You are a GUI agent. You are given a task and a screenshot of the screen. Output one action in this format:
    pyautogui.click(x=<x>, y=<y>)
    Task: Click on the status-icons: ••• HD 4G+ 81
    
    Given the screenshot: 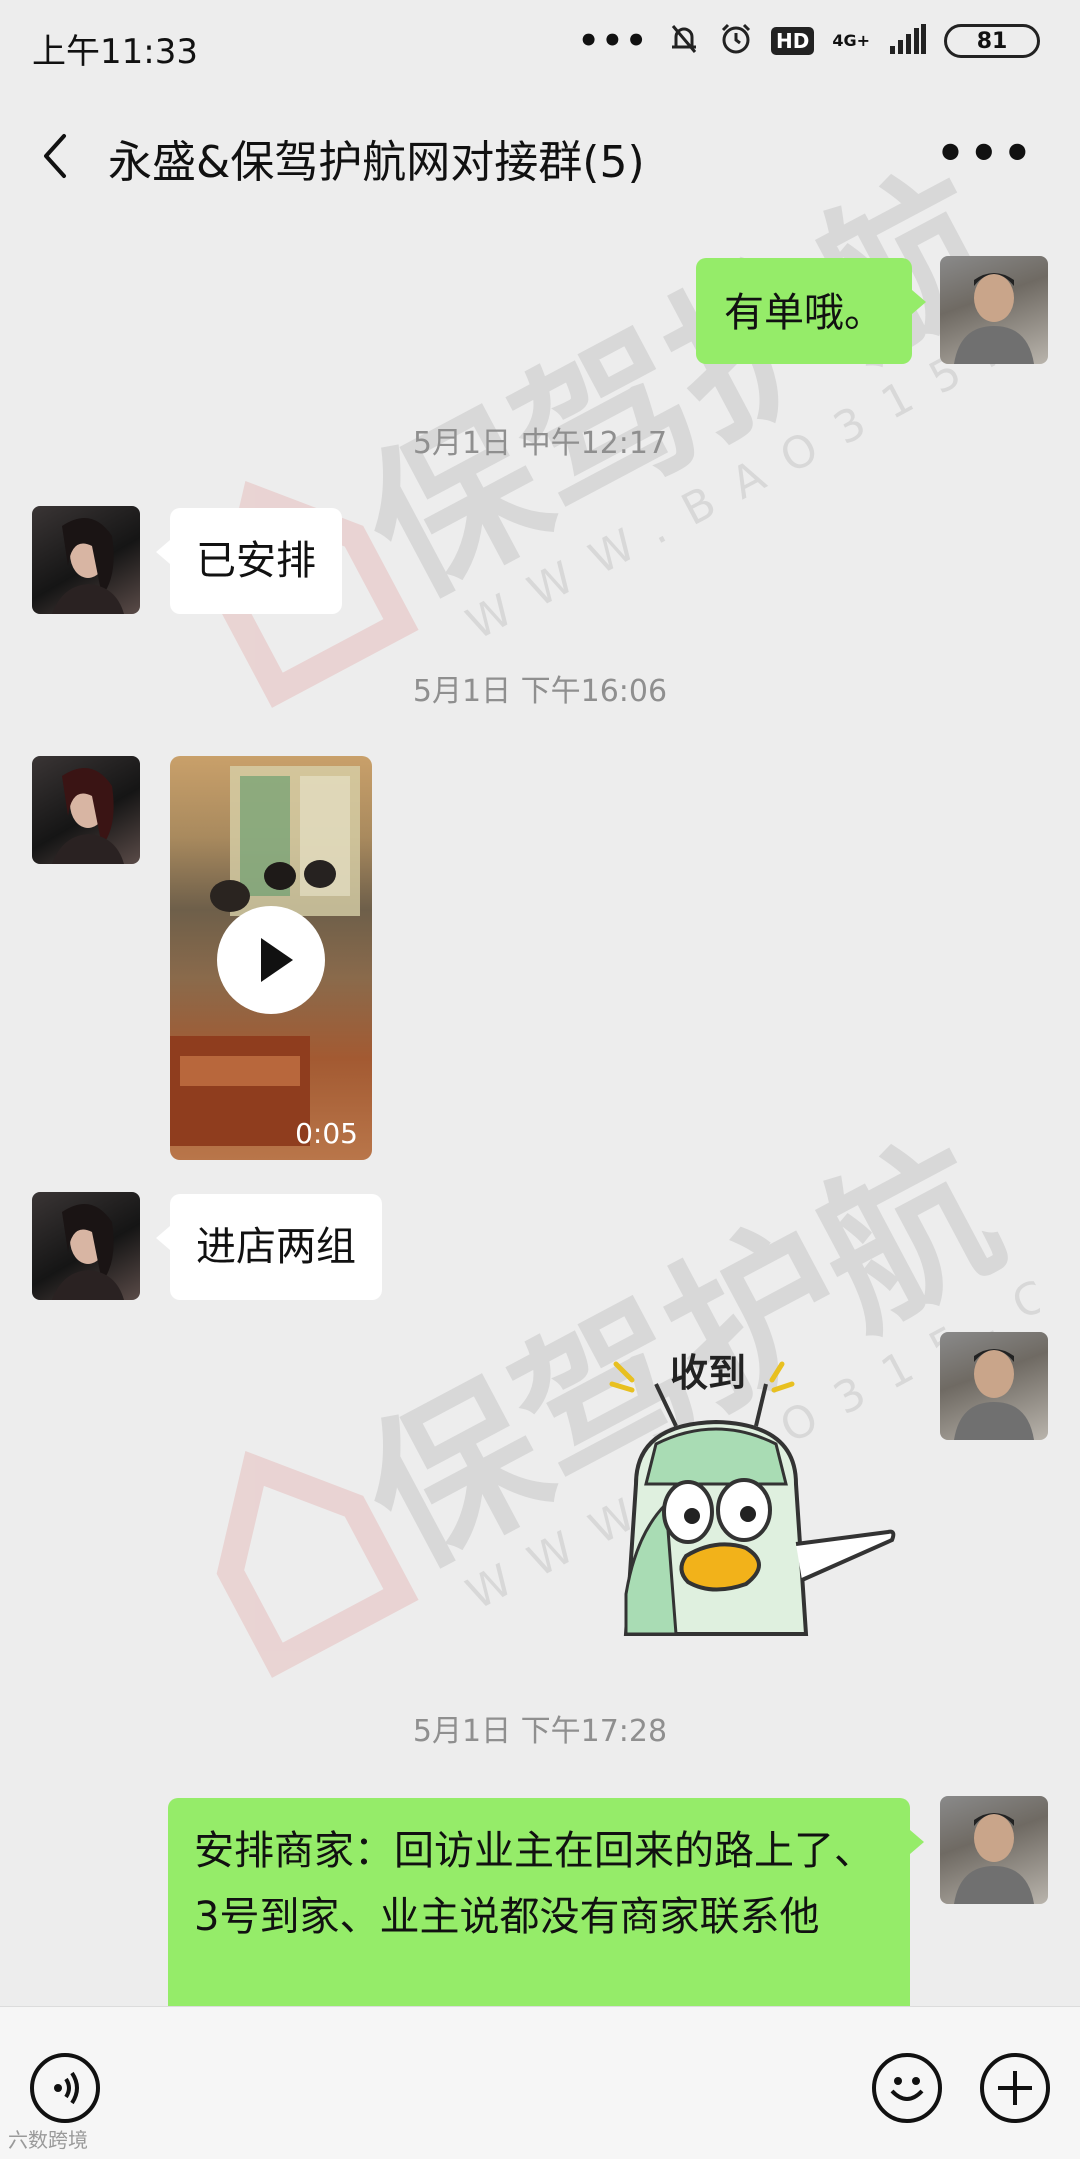 What is the action you would take?
    pyautogui.click(x=809, y=41)
    